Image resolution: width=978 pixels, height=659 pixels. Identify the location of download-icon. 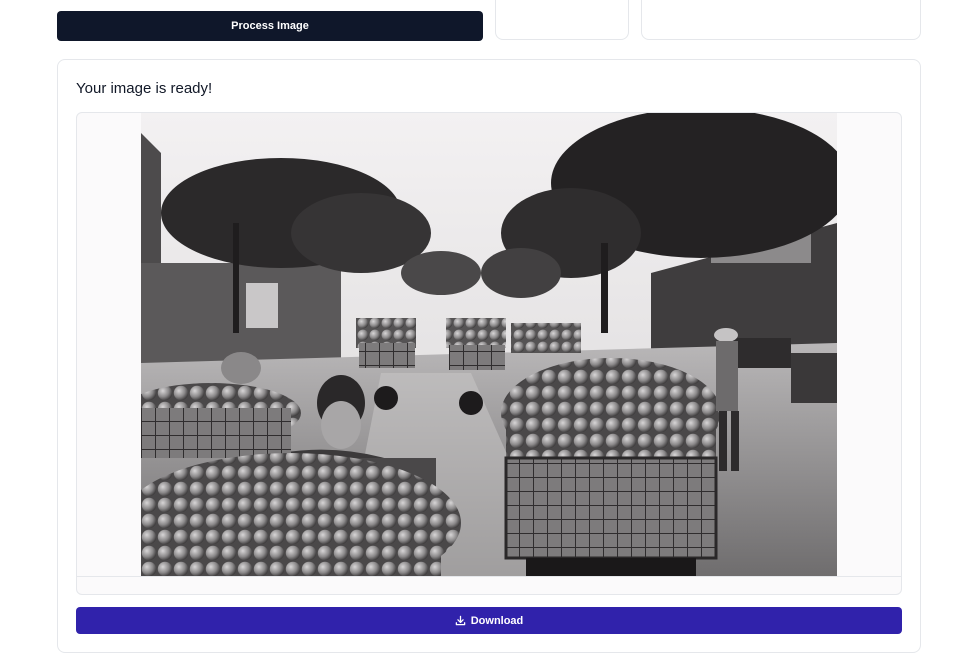
(460, 620).